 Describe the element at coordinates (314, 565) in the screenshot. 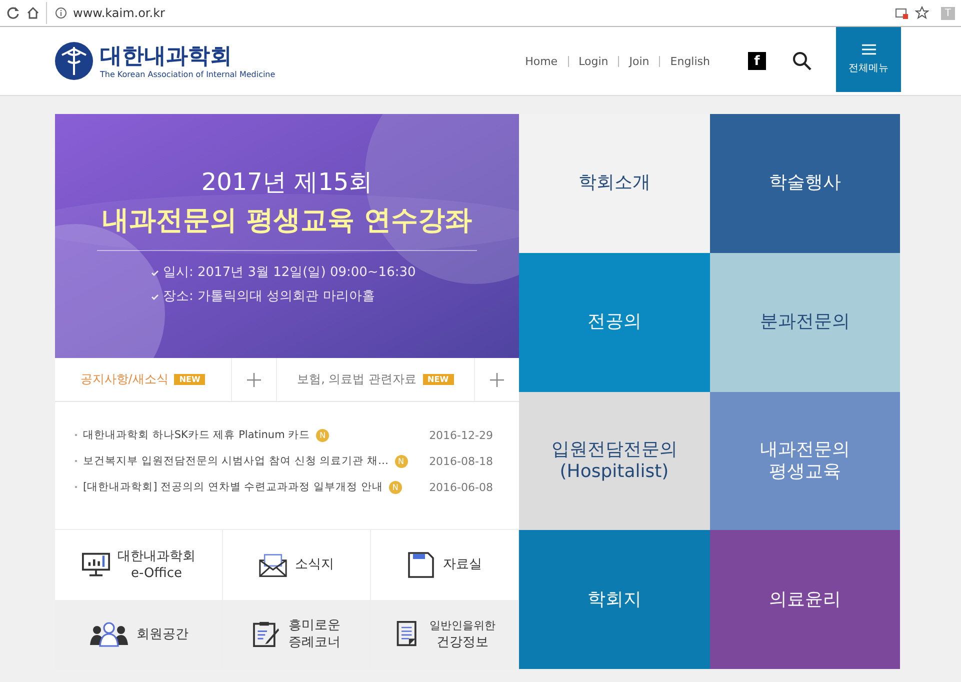

I see `quick-link-label: 소식지` at that location.